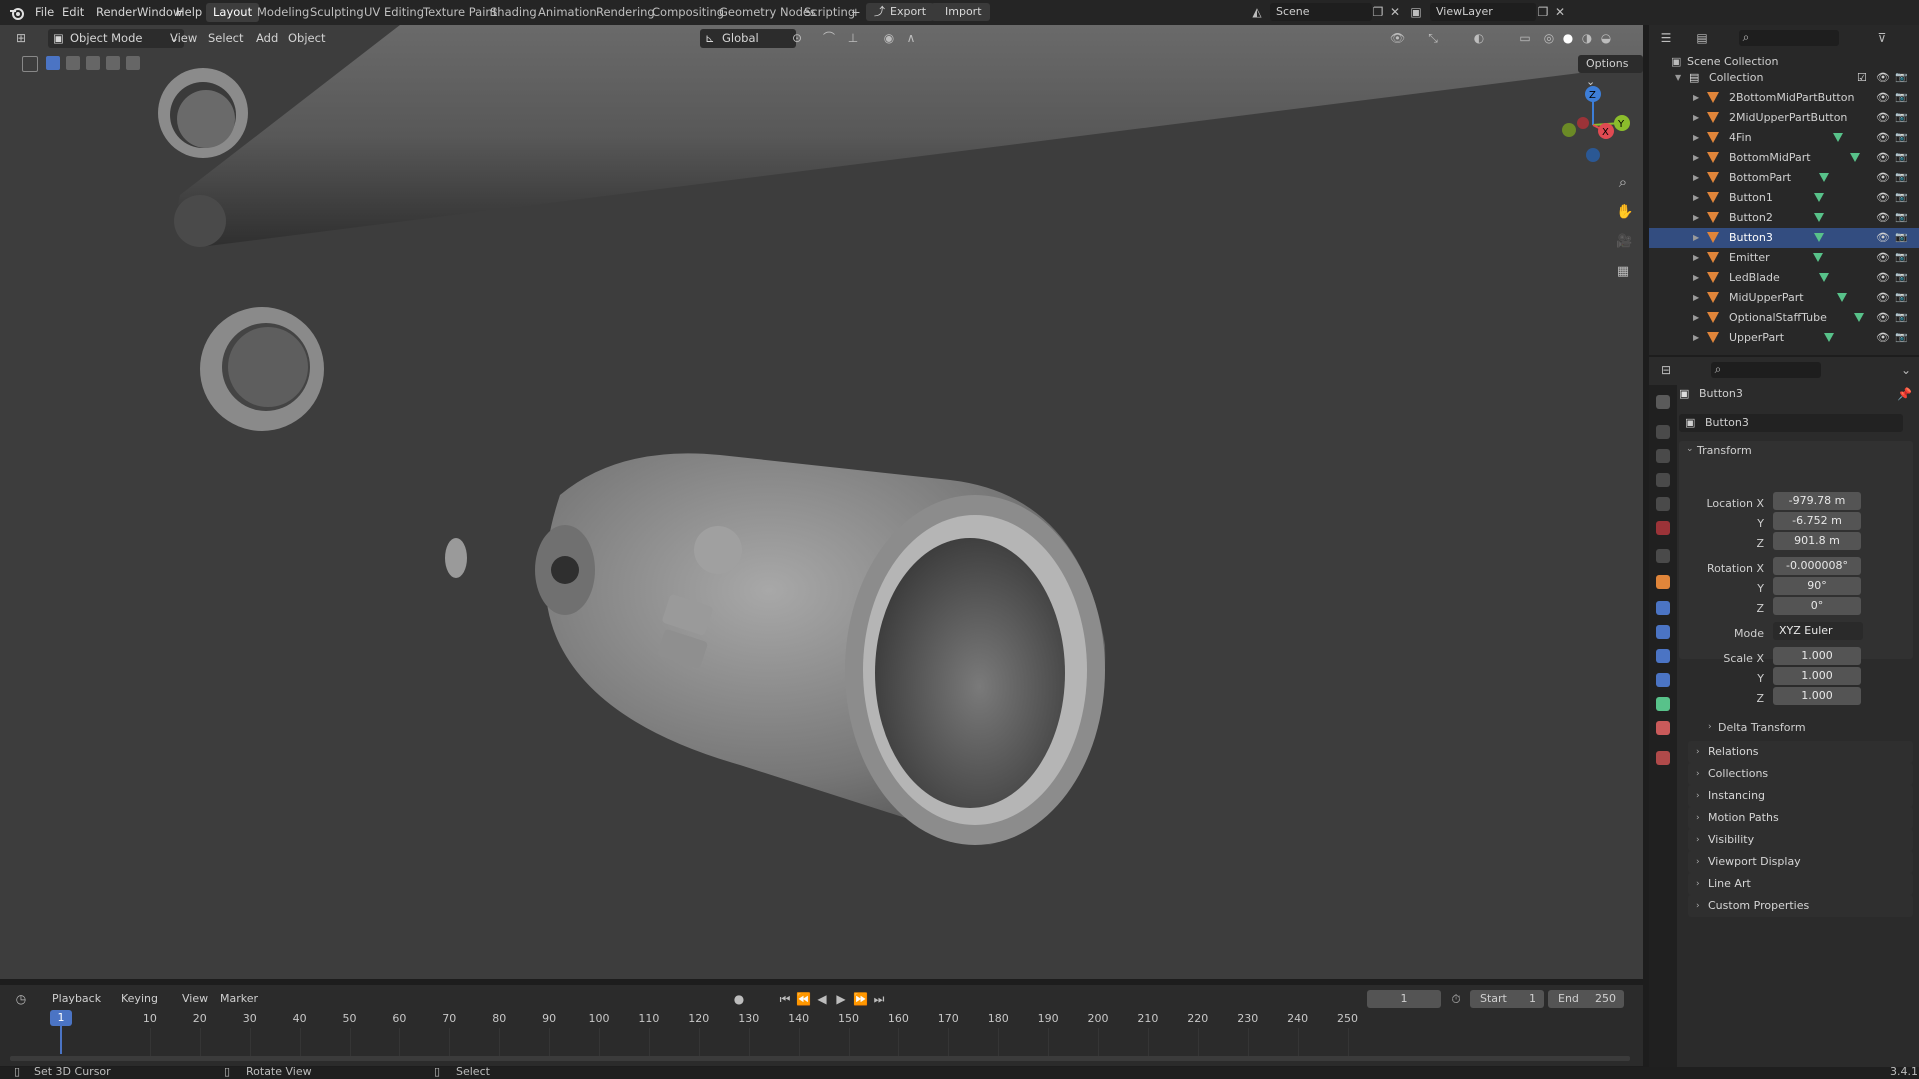 The image size is (1919, 1079). Describe the element at coordinates (1800, 862) in the screenshot. I see `property-panel: › Viewport Display` at that location.